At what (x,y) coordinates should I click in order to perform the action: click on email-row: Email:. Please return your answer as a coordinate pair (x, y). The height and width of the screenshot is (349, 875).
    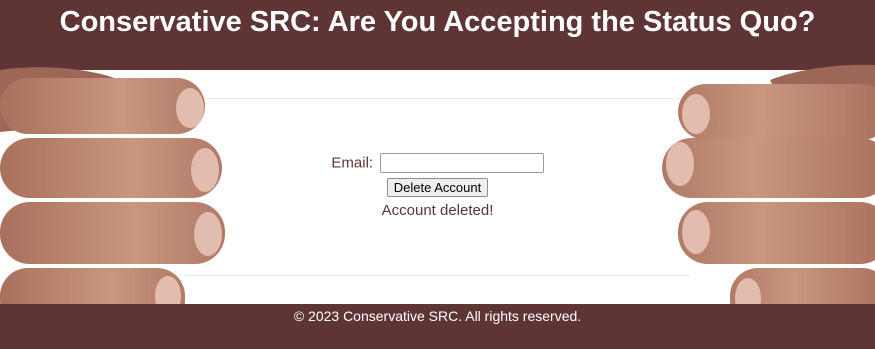
    Looking at the image, I should click on (437, 163).